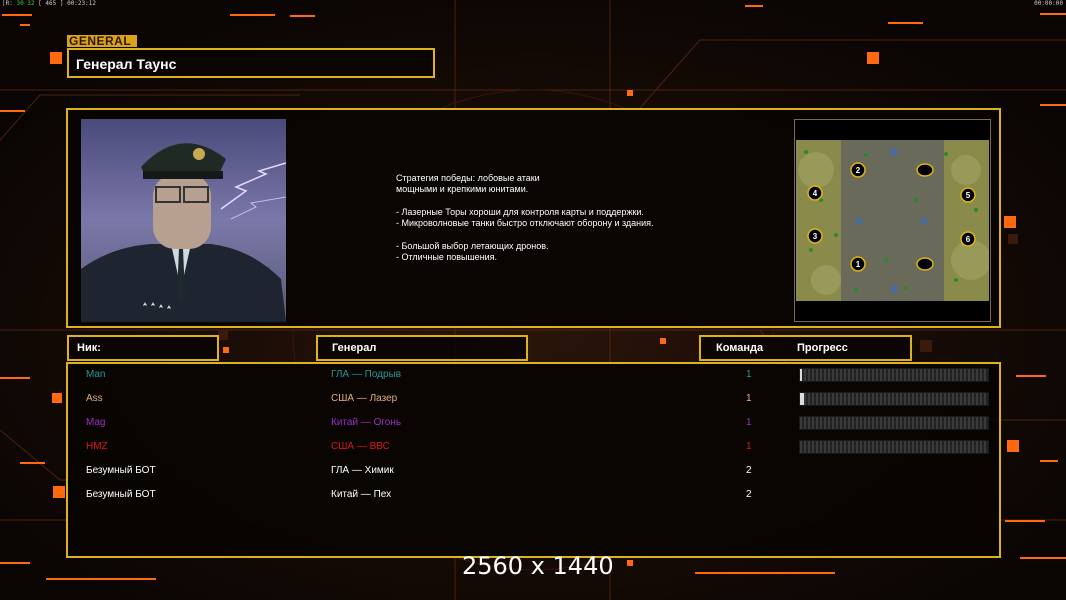 The image size is (1066, 600). Describe the element at coordinates (97, 446) in the screenshot. I see `player-nick: HMZ` at that location.